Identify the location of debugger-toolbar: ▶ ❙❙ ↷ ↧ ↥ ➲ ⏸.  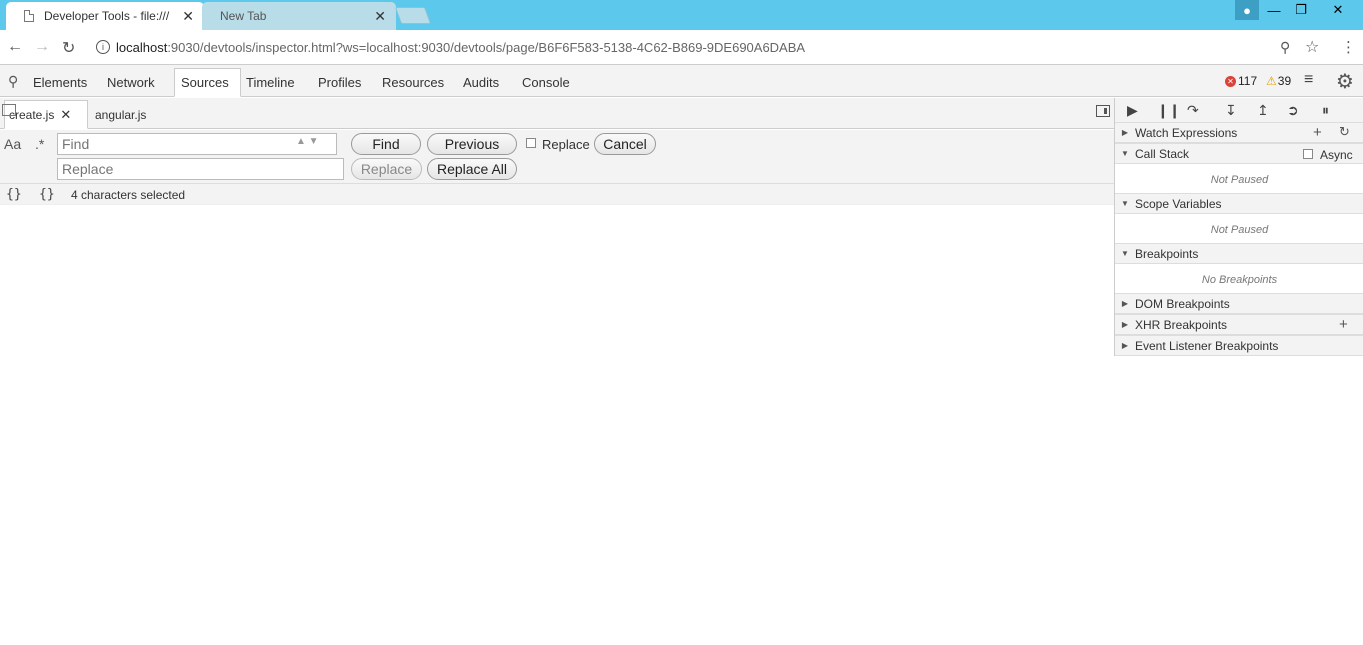
(1239, 111).